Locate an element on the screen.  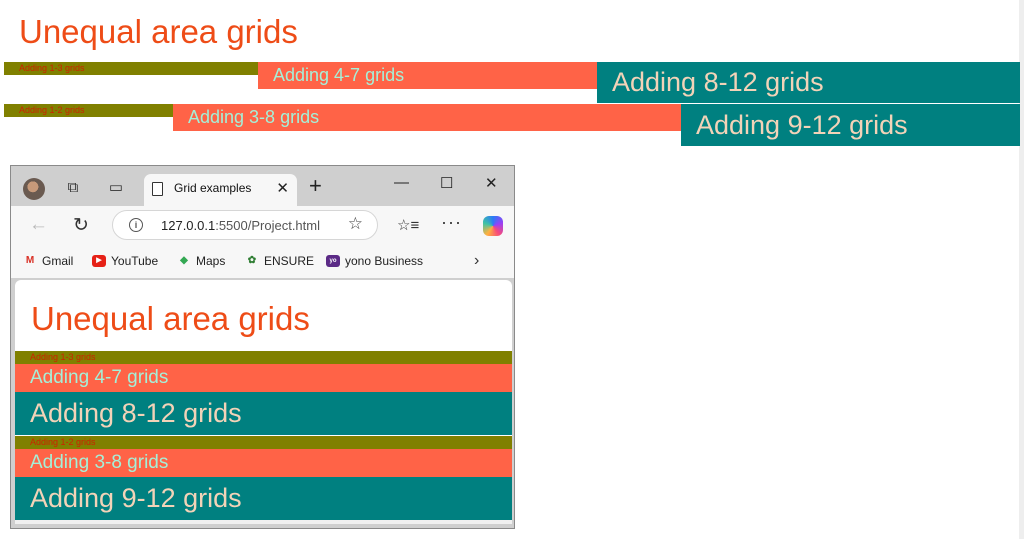
bookmark-label: Maps is located at coordinates (211, 261).